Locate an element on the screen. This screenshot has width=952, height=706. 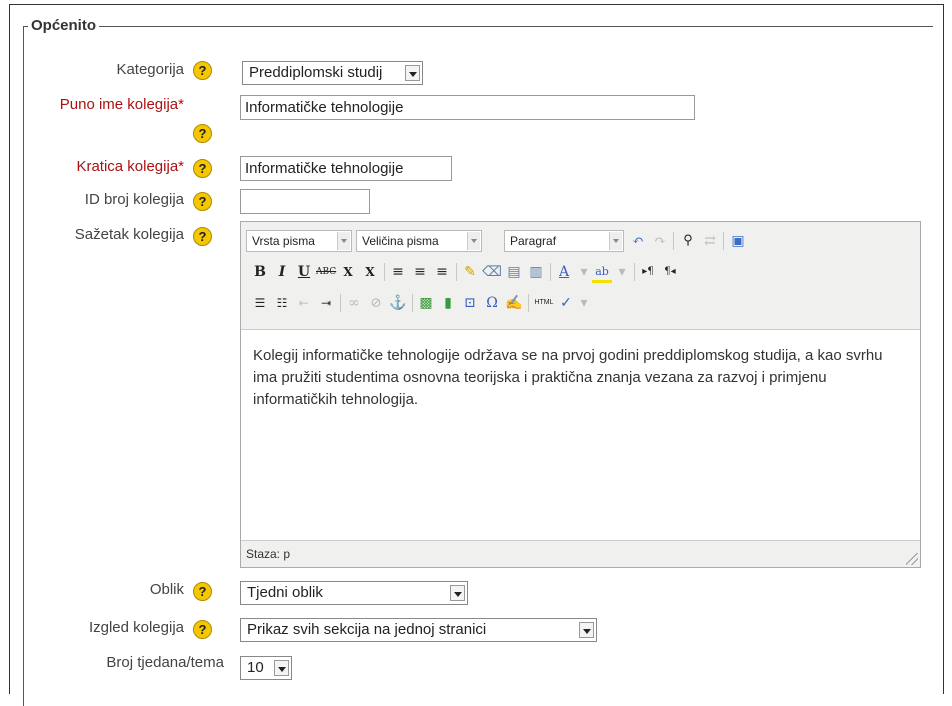
unlink-icon: ⊘ is located at coordinates (376, 303).